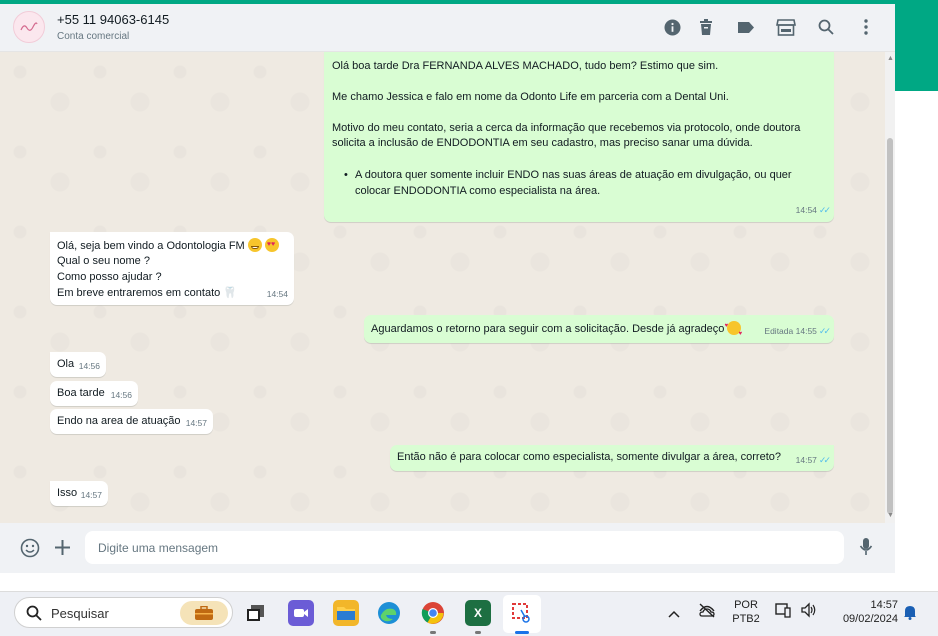 This screenshot has width=938, height=636. I want to click on clock-time: 14:57, so click(884, 605).